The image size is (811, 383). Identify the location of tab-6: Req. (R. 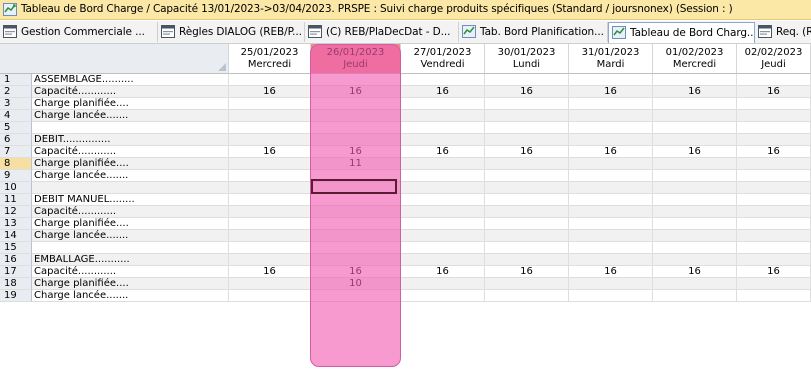
(783, 32).